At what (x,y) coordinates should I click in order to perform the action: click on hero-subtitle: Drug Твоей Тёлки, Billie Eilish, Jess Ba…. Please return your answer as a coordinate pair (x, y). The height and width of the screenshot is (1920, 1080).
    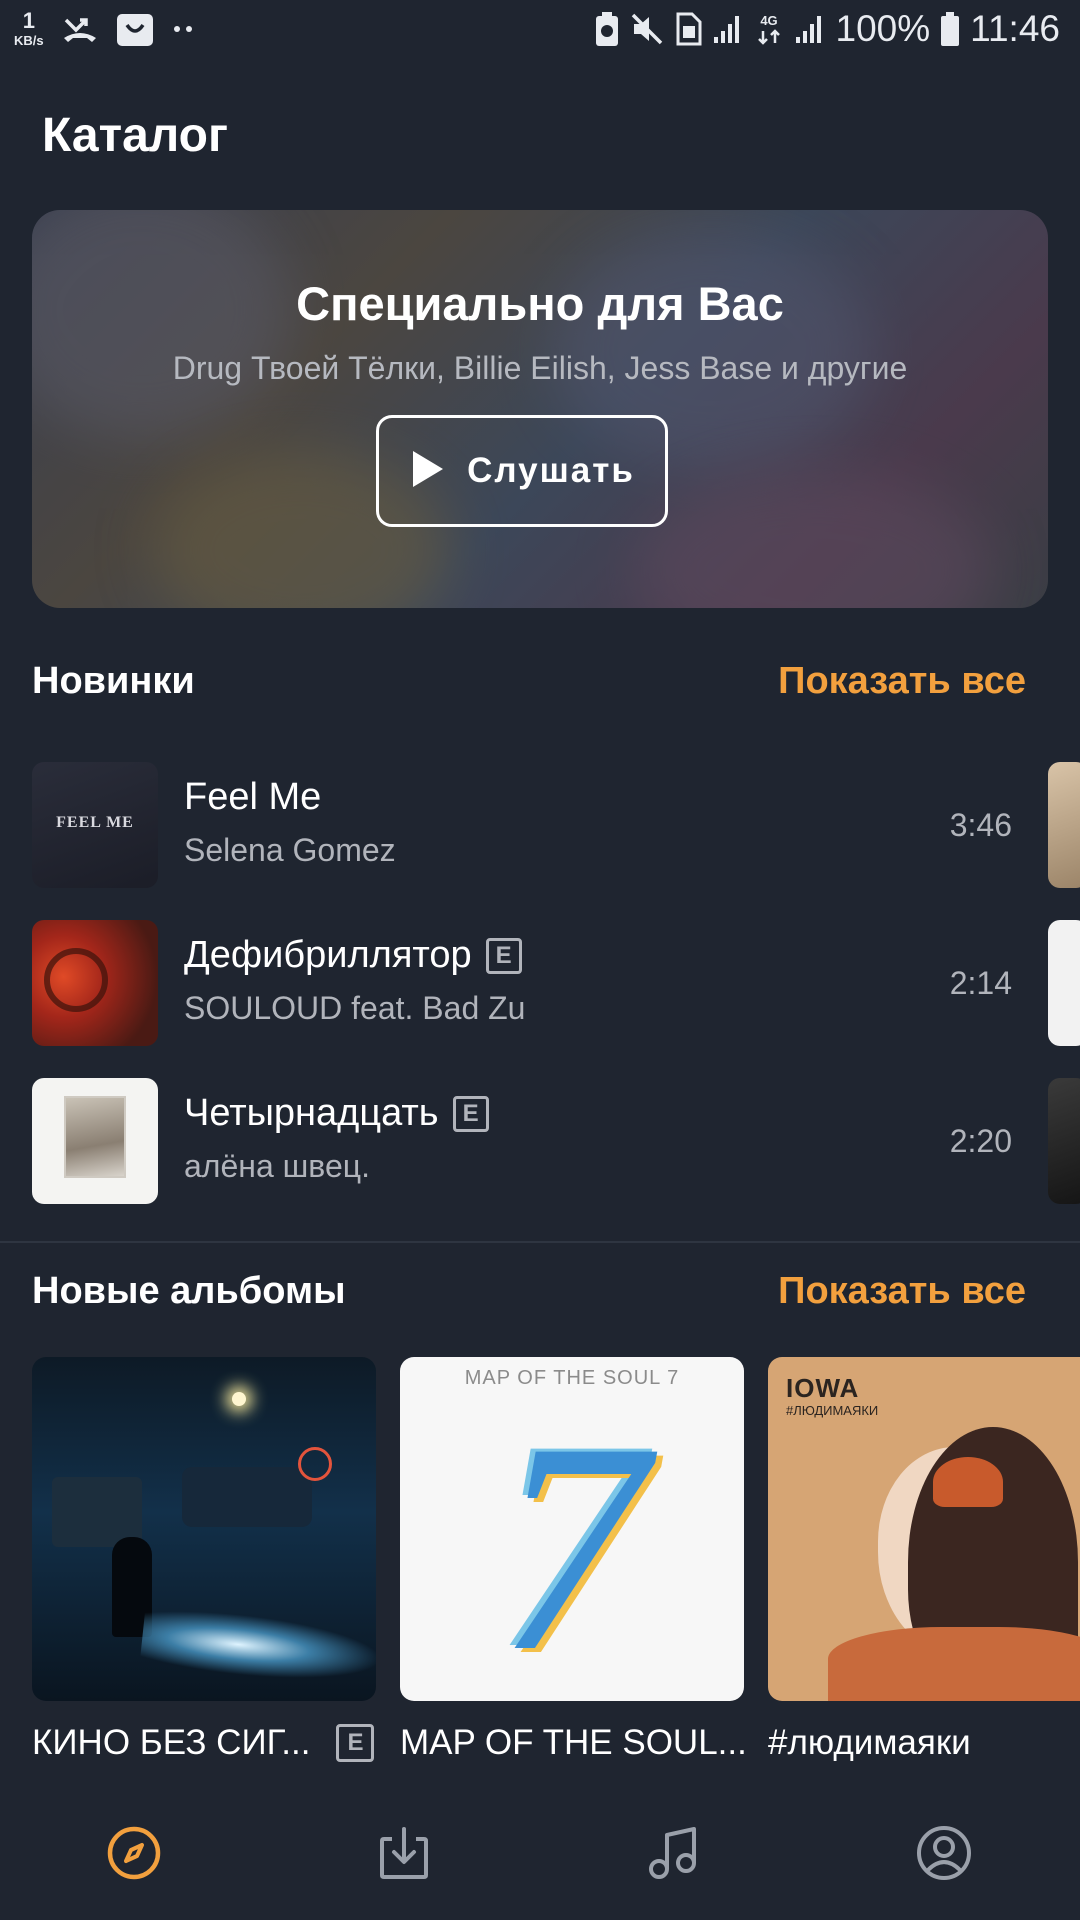
    Looking at the image, I should click on (540, 368).